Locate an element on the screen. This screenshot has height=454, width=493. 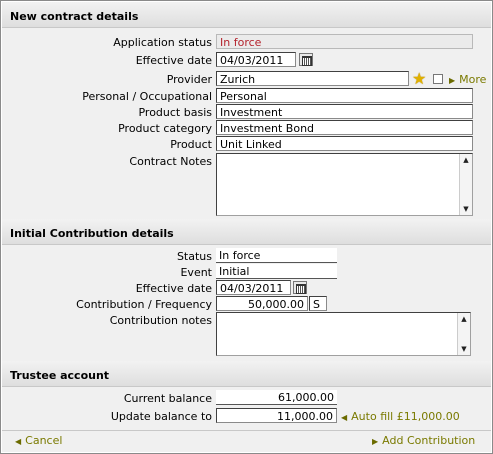
auto-fill-link: ◀ Auto fill £11,000.00 is located at coordinates (400, 416).